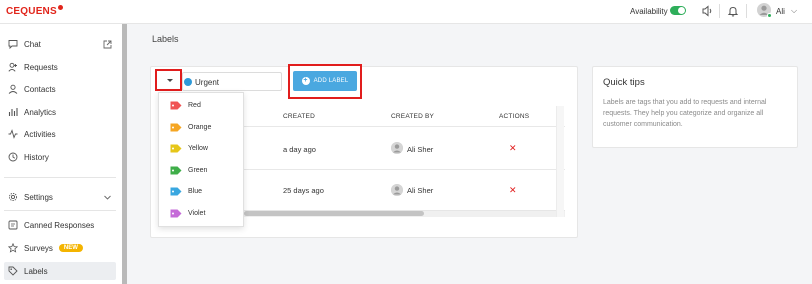 The image size is (812, 284). What do you see at coordinates (38, 248) in the screenshot?
I see `sidebar-item-label: Surveys` at bounding box center [38, 248].